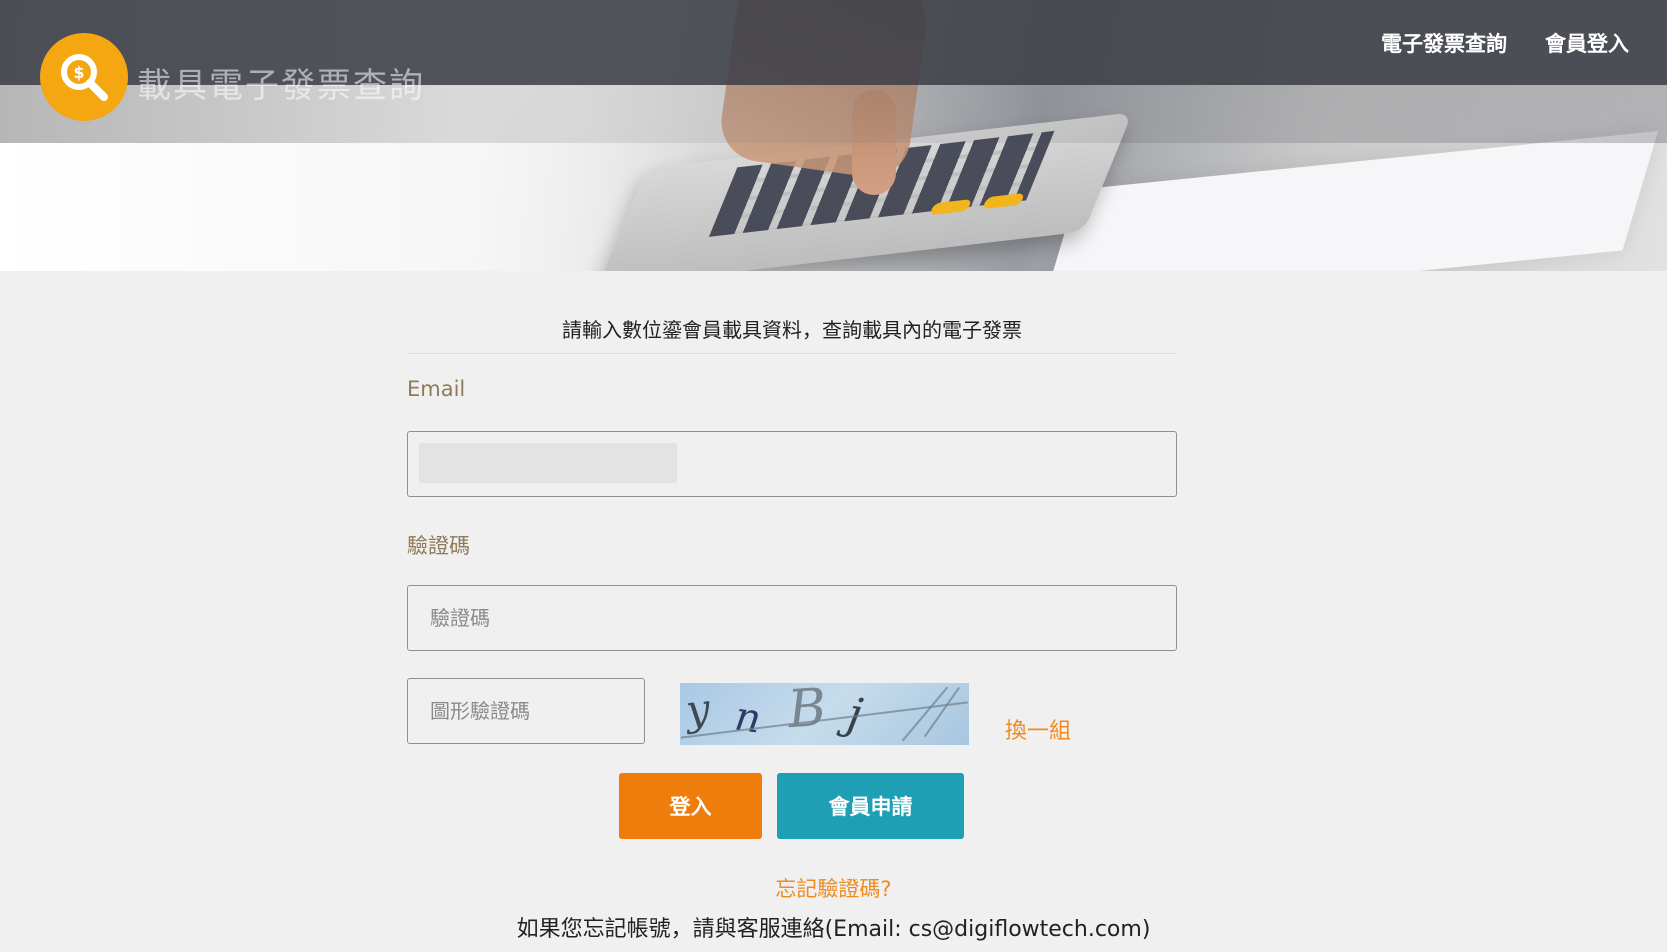 This screenshot has width=1667, height=952. I want to click on captcha-input, so click(526, 711).